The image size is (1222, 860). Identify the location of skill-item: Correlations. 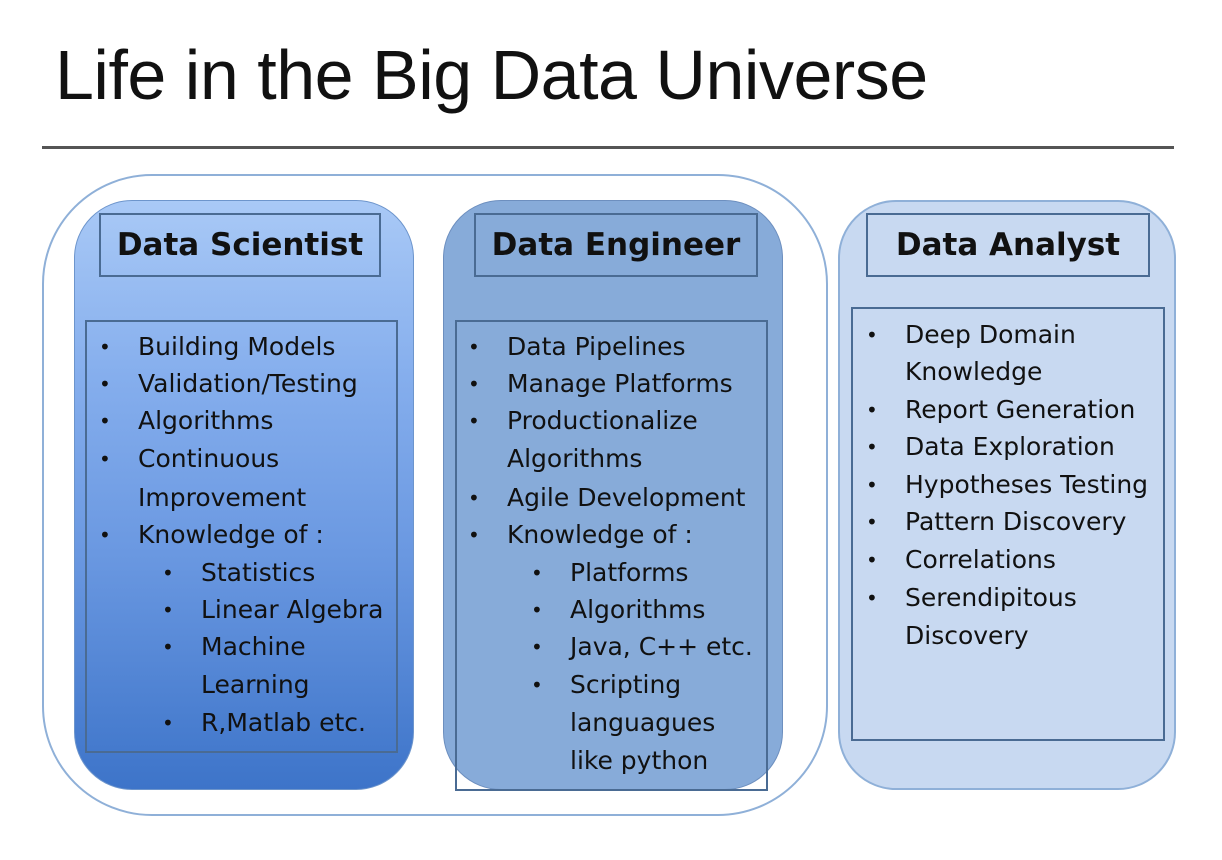
(980, 559).